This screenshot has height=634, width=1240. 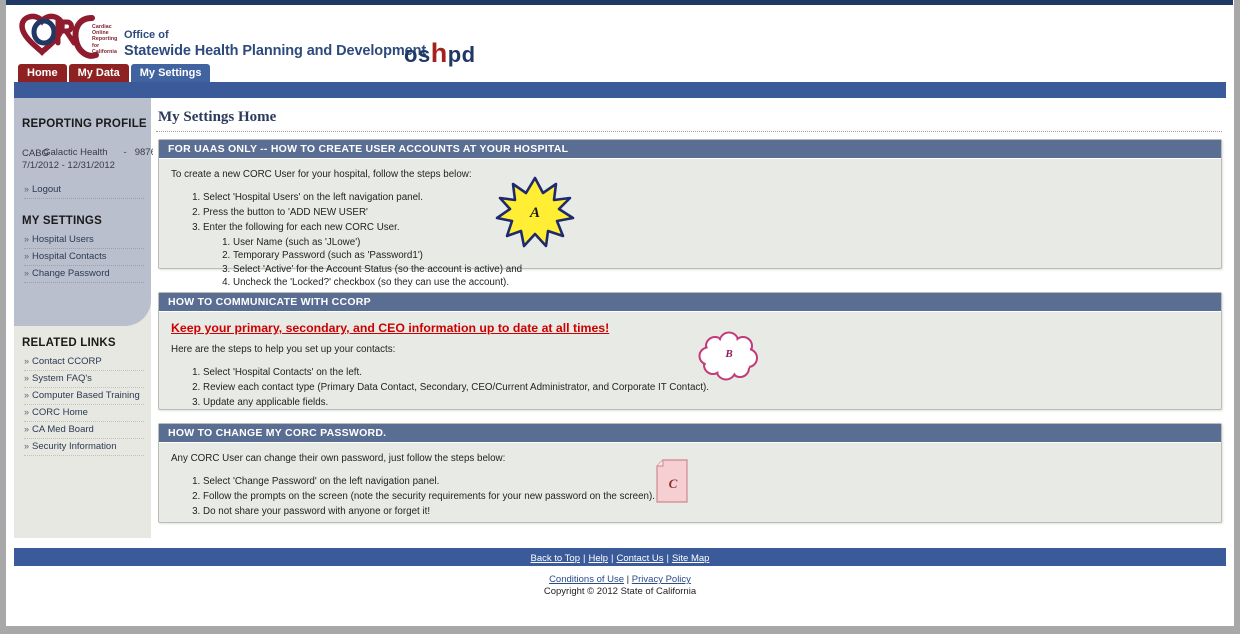 What do you see at coordinates (71, 273) in the screenshot?
I see `sidebar-item-label: Change Password` at bounding box center [71, 273].